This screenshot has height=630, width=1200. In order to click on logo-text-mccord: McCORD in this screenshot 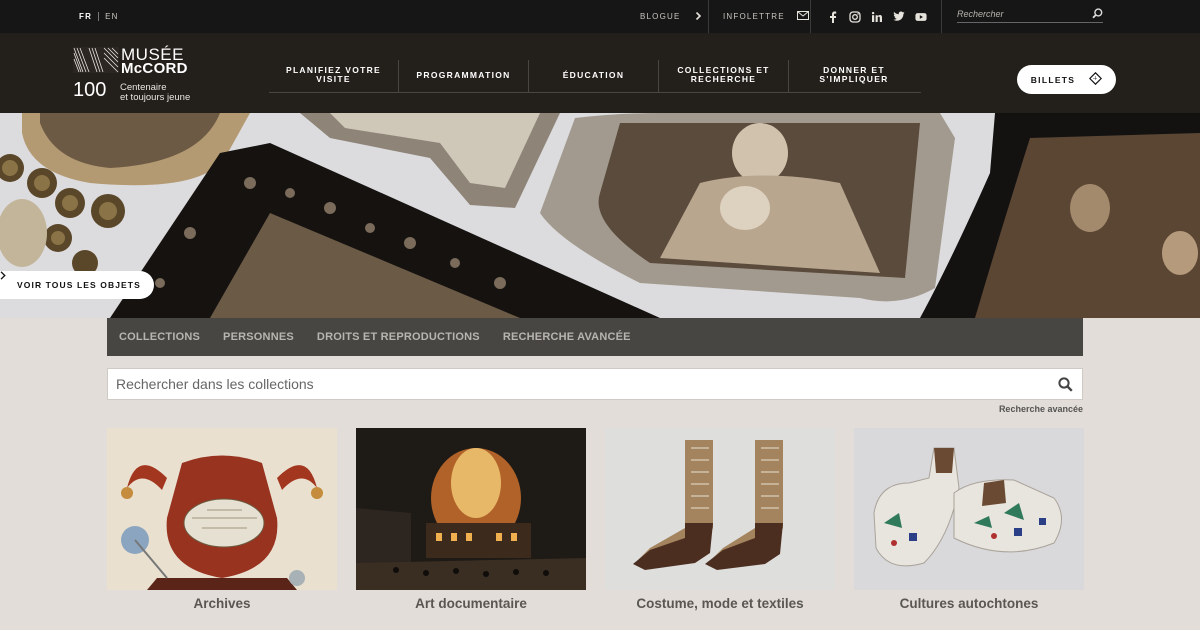, I will do `click(154, 68)`.